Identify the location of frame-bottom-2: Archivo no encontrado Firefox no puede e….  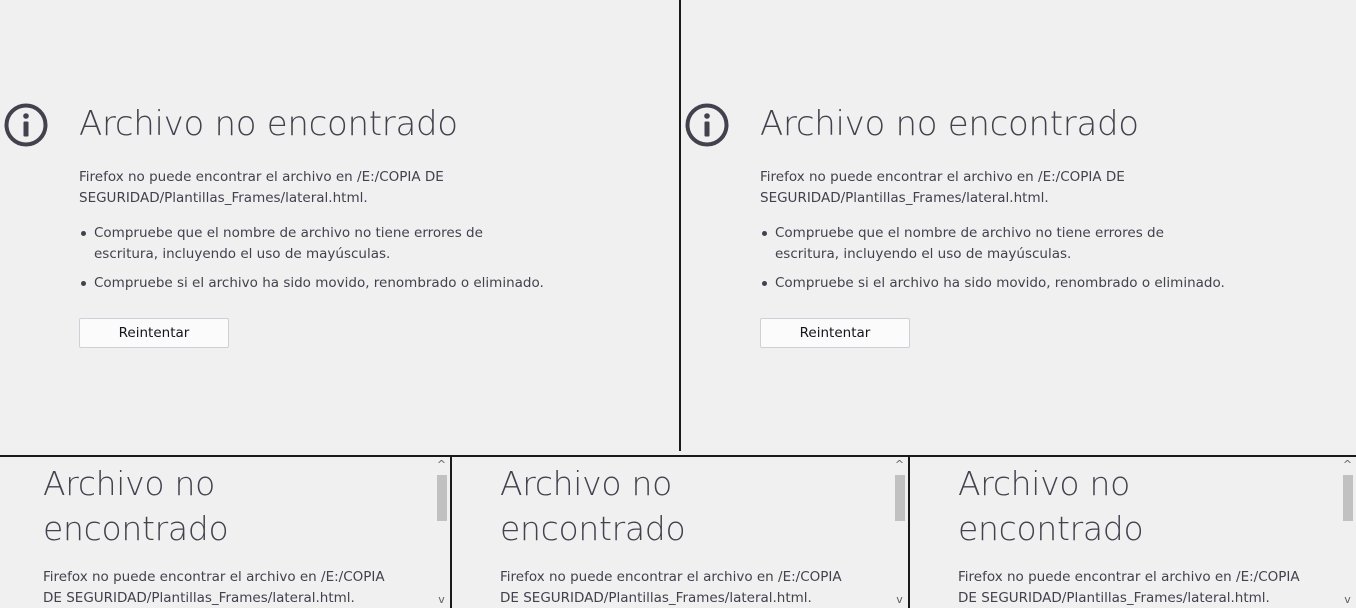
(680, 532).